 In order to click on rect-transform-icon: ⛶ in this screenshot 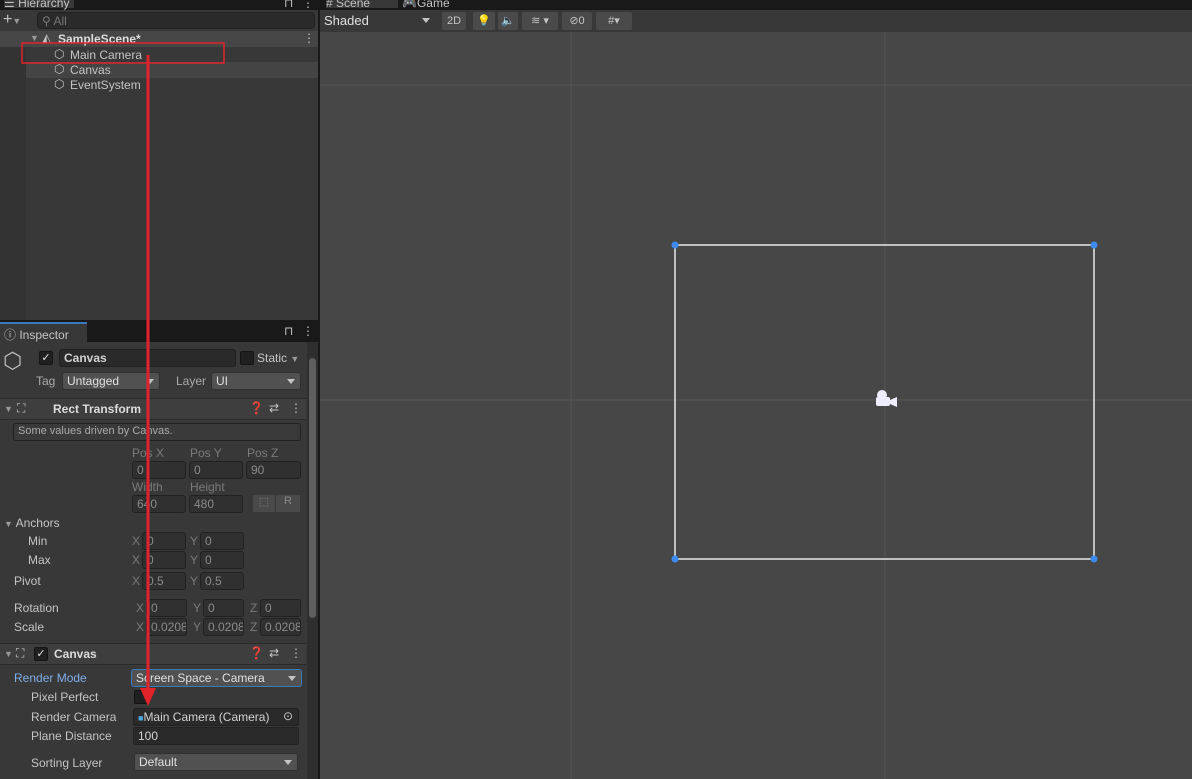, I will do `click(21, 408)`.